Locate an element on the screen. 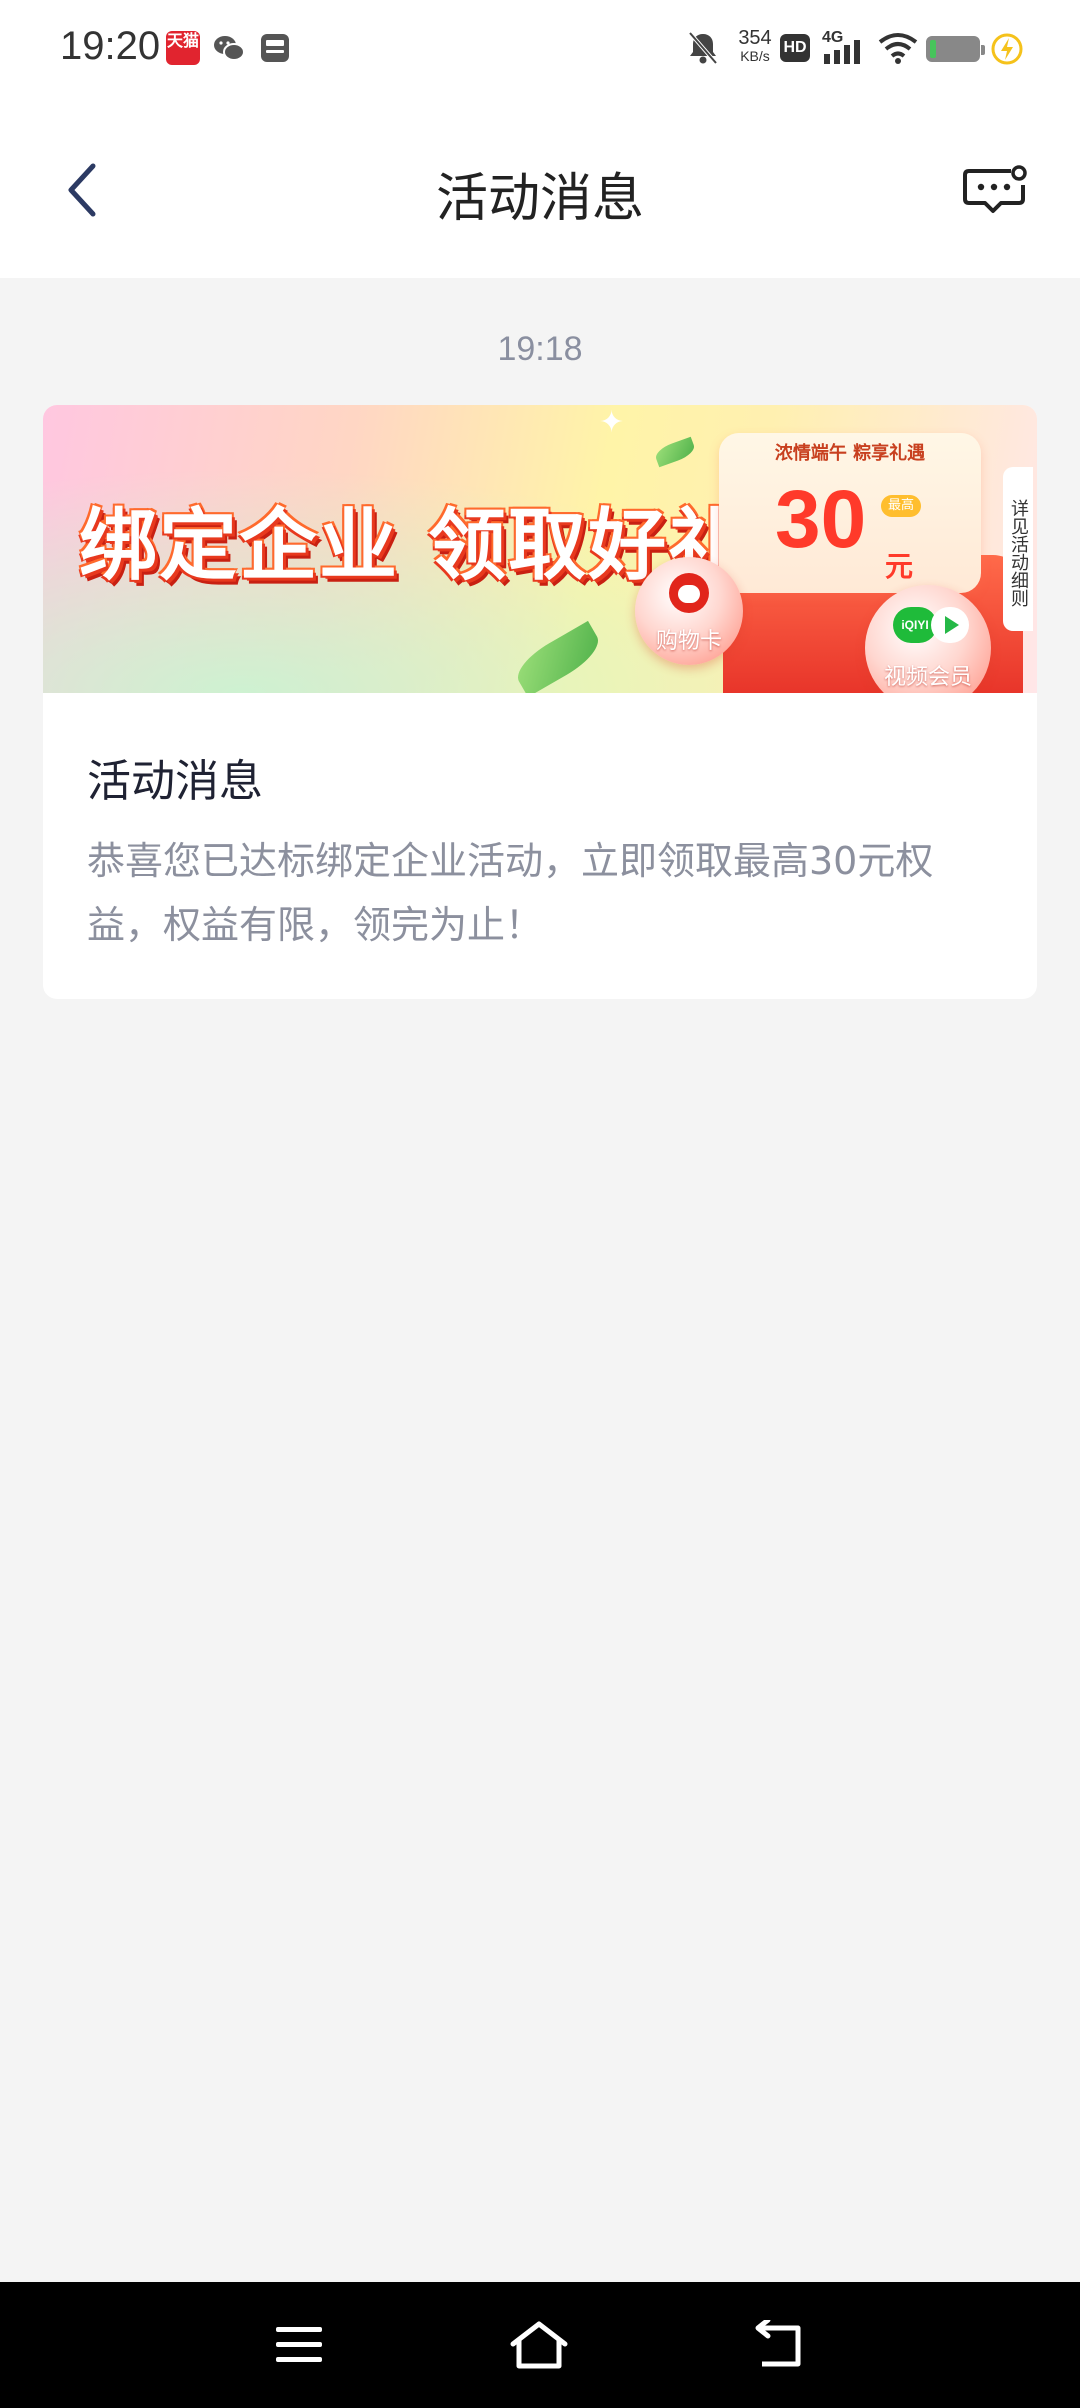 Image resolution: width=1080 pixels, height=2408 pixels. system-nav-bar is located at coordinates (540, 2345).